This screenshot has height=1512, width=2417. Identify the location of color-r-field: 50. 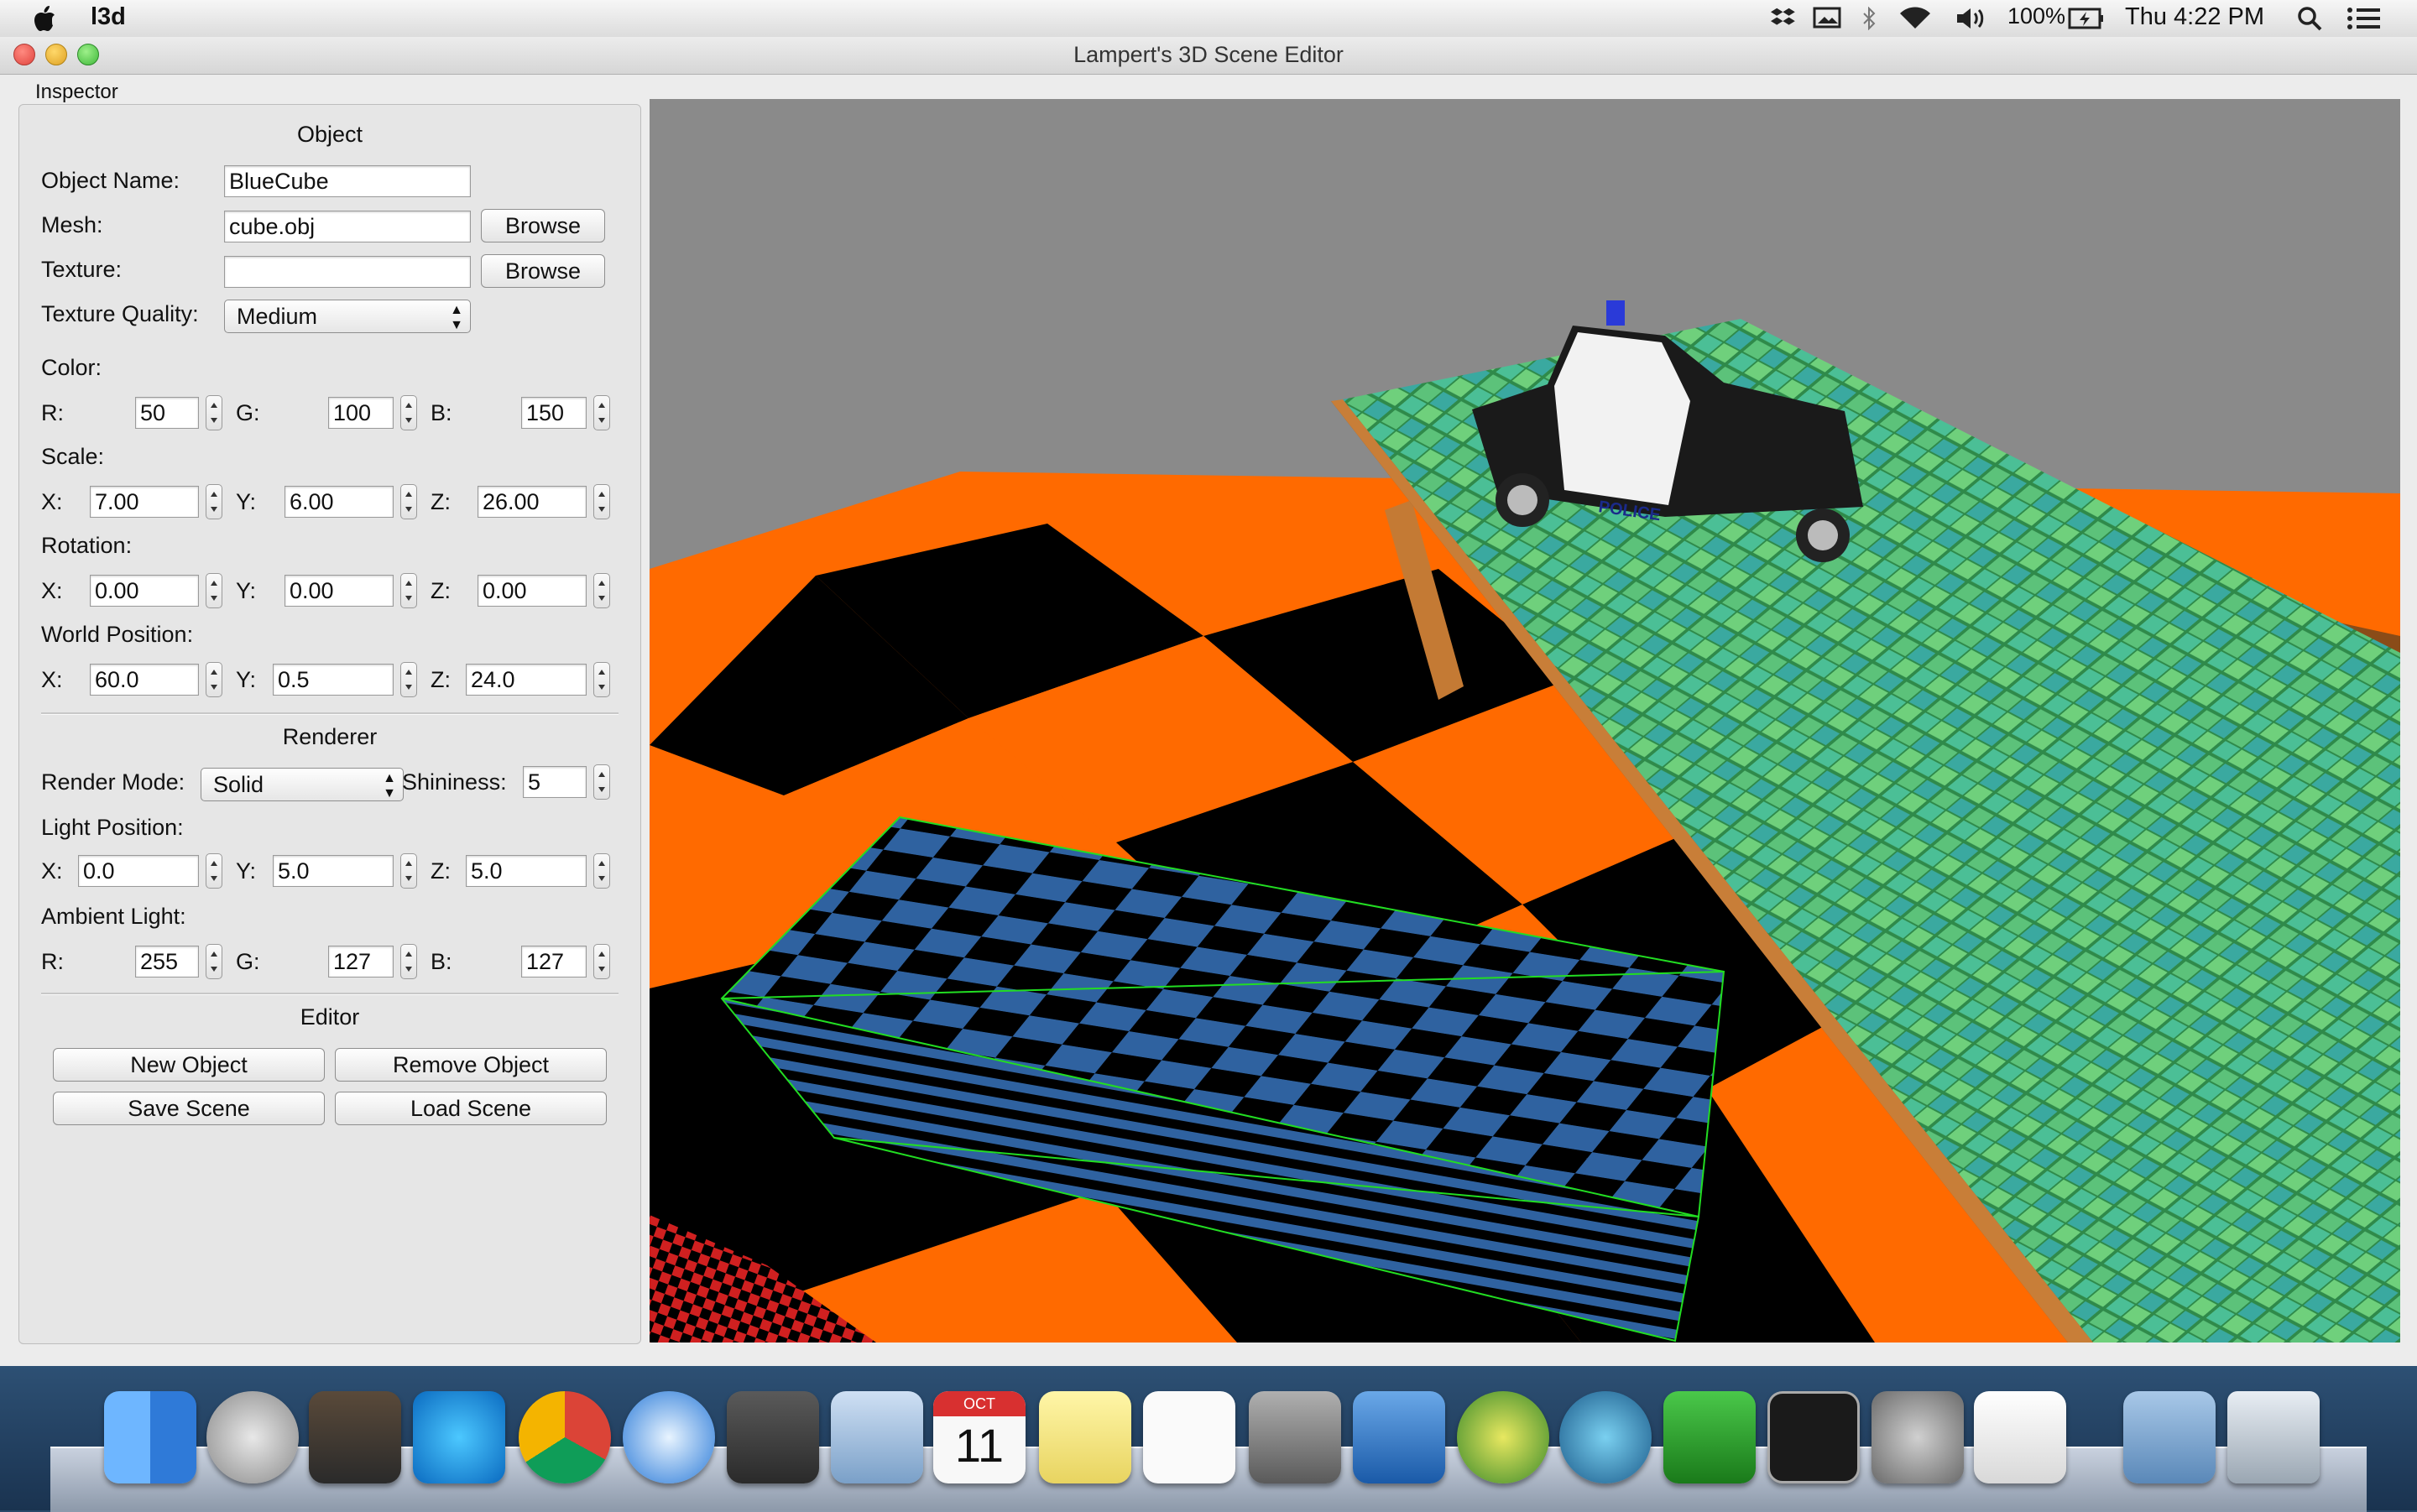
(167, 413).